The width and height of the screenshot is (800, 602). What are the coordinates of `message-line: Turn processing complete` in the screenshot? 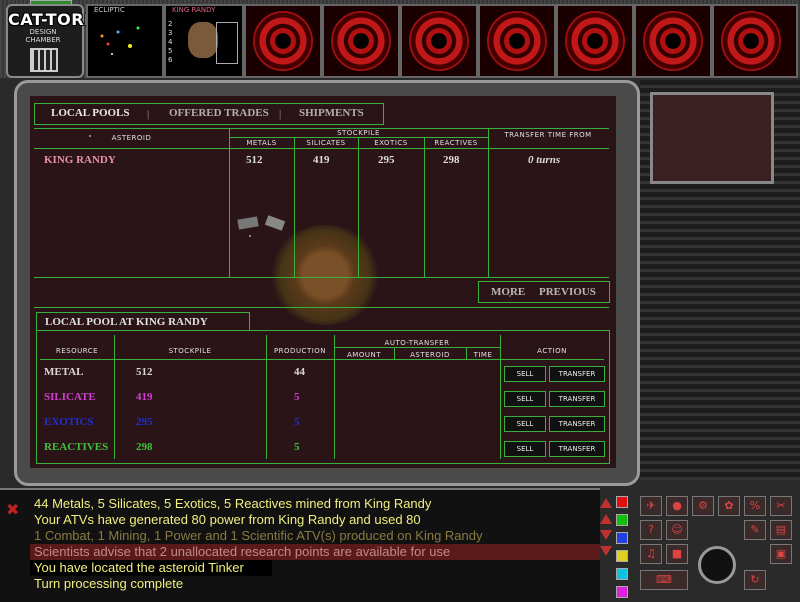 It's located at (109, 583).